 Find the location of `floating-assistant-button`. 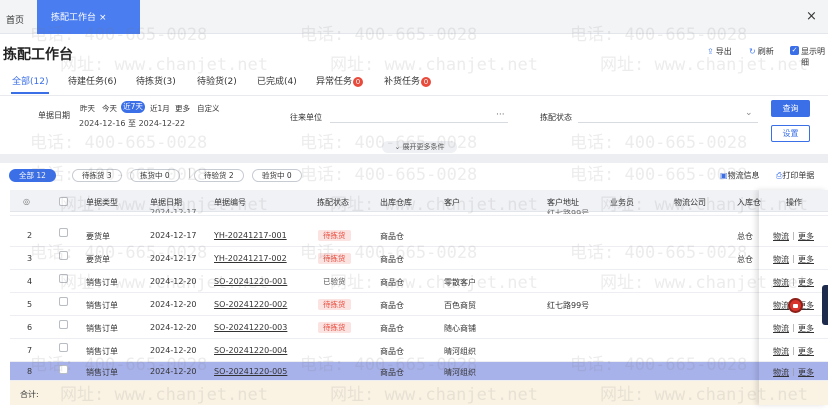

floating-assistant-button is located at coordinates (795, 305).